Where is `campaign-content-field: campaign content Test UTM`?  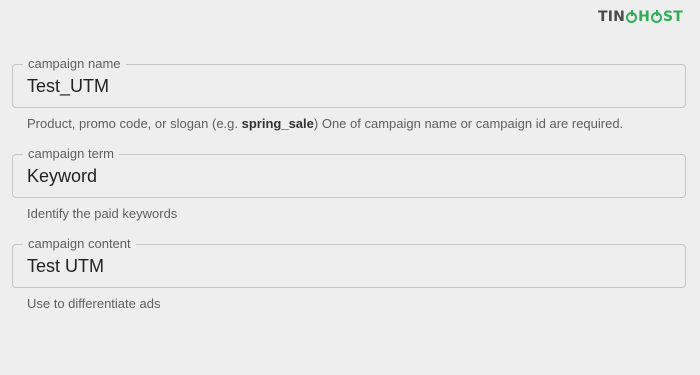 campaign-content-field: campaign content Test UTM is located at coordinates (349, 261).